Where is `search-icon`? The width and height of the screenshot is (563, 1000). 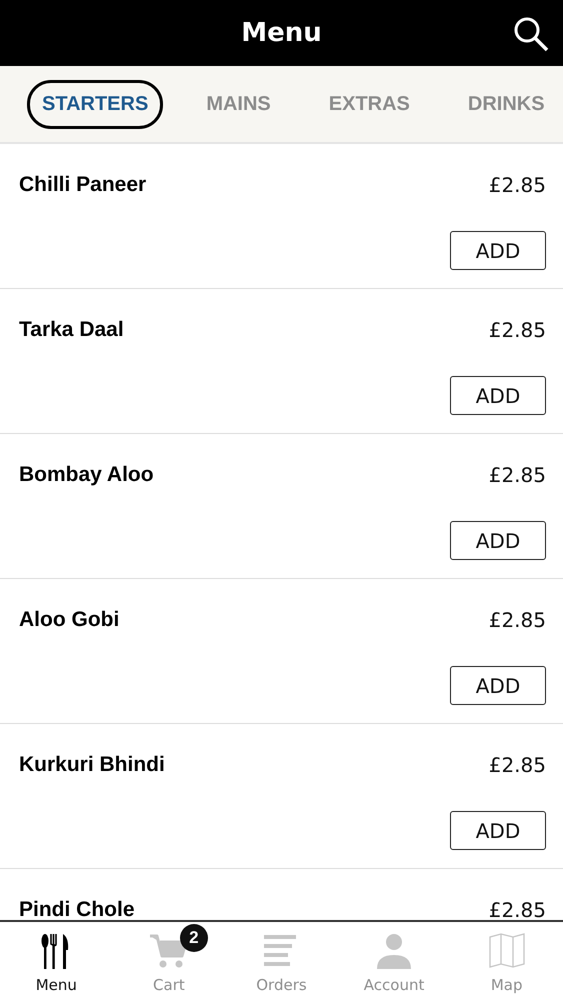
search-icon is located at coordinates (531, 34).